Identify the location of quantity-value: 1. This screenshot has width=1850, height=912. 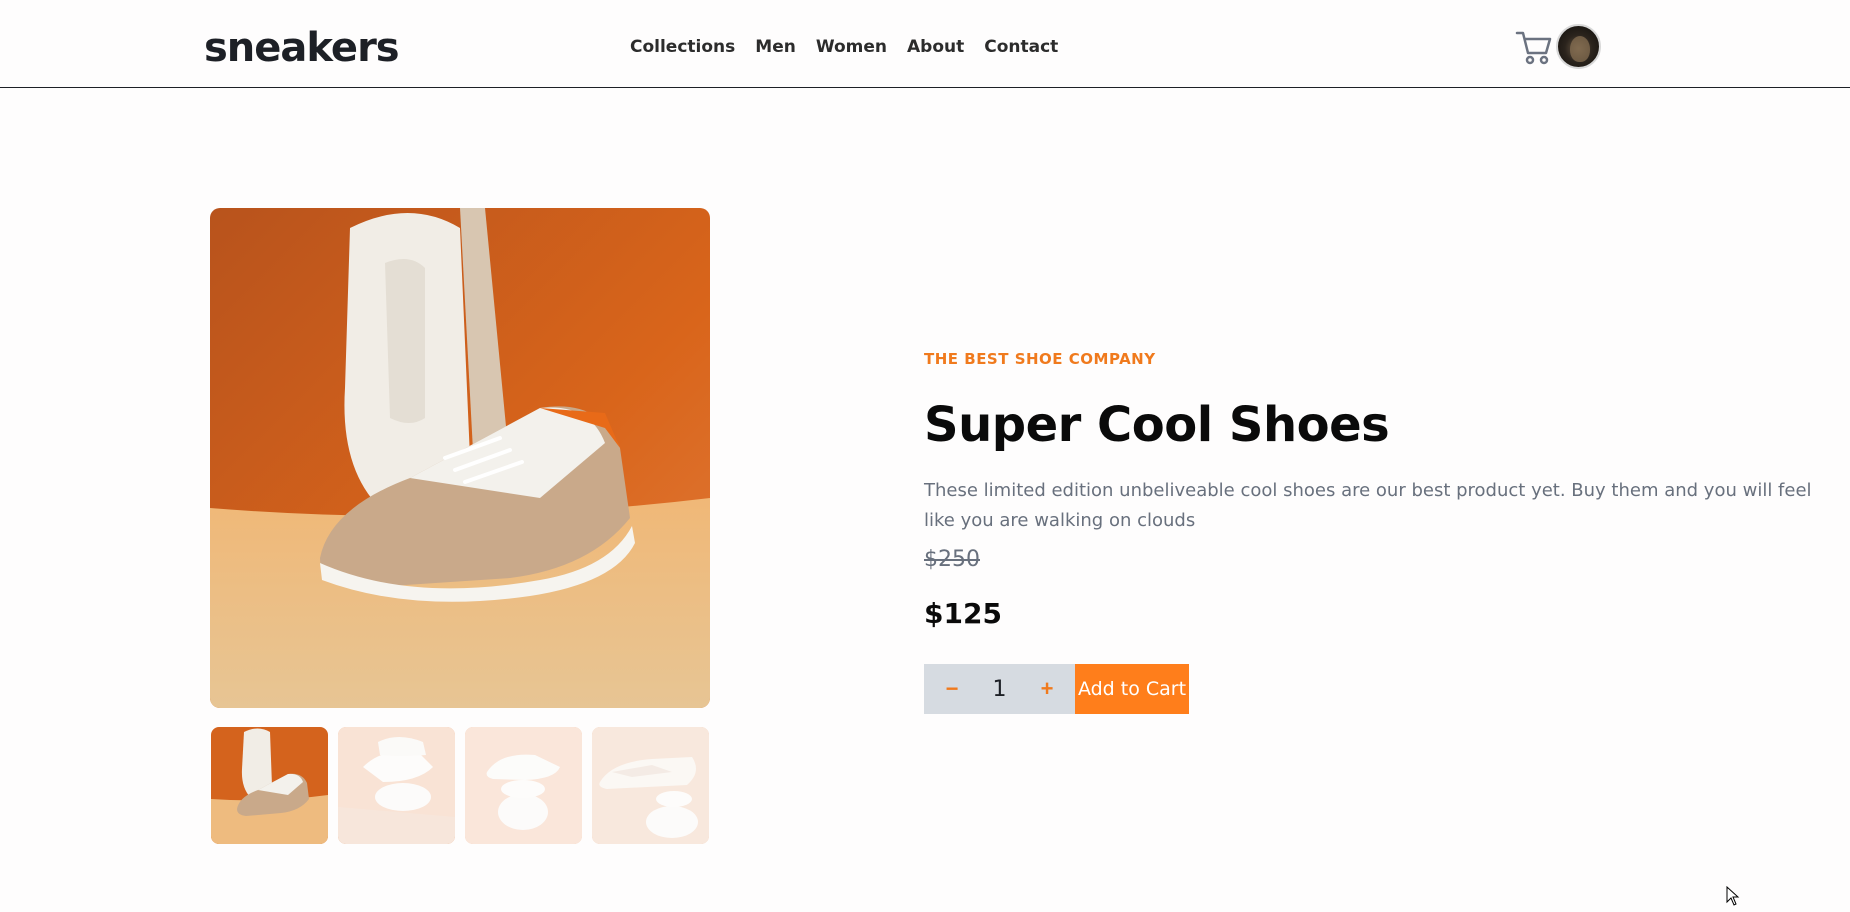
(999, 689).